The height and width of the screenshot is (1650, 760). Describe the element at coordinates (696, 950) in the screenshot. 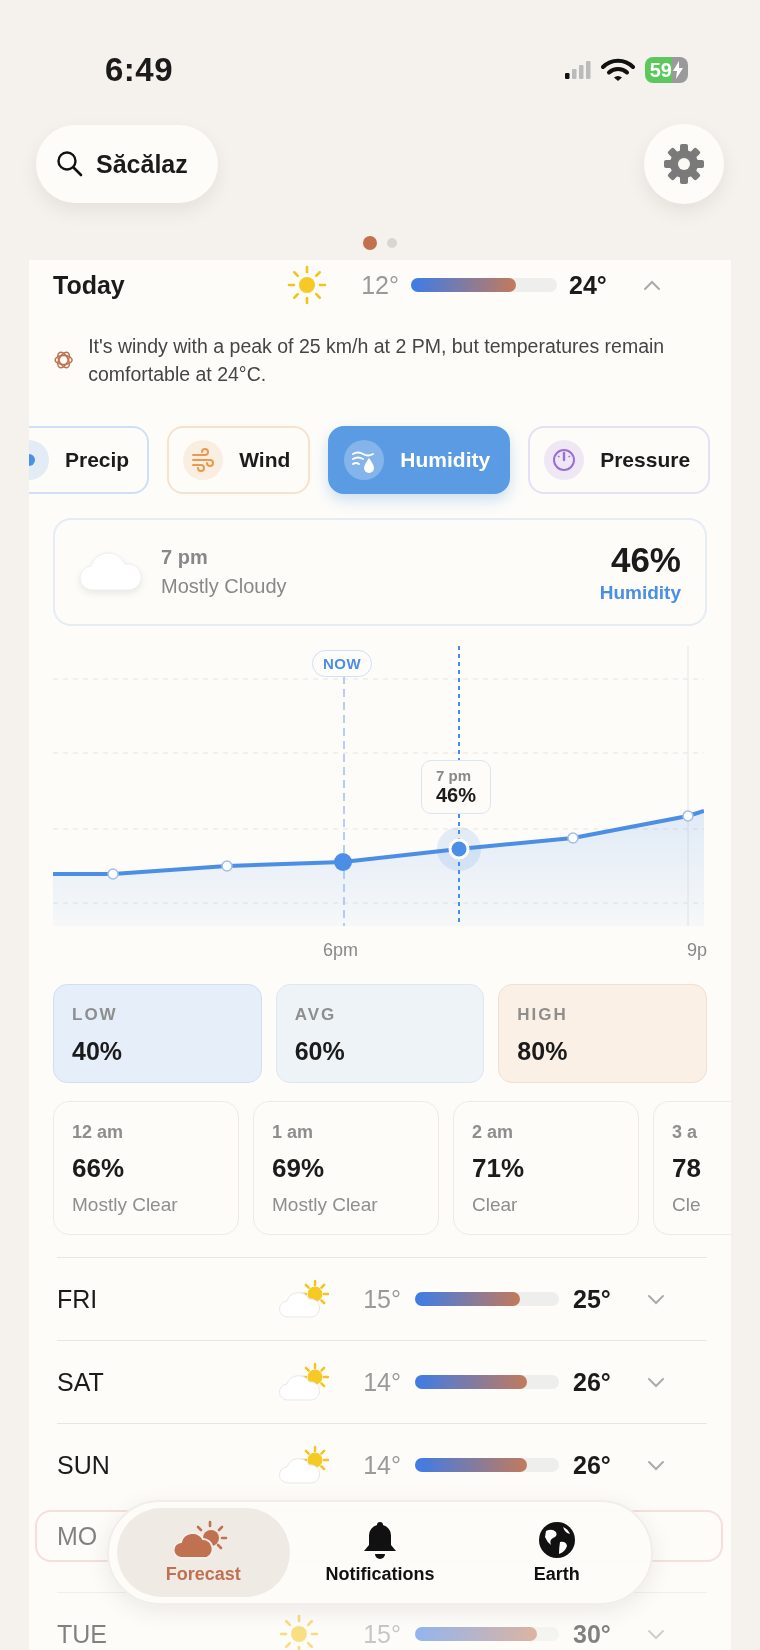

I see `axis-label: 9p` at that location.